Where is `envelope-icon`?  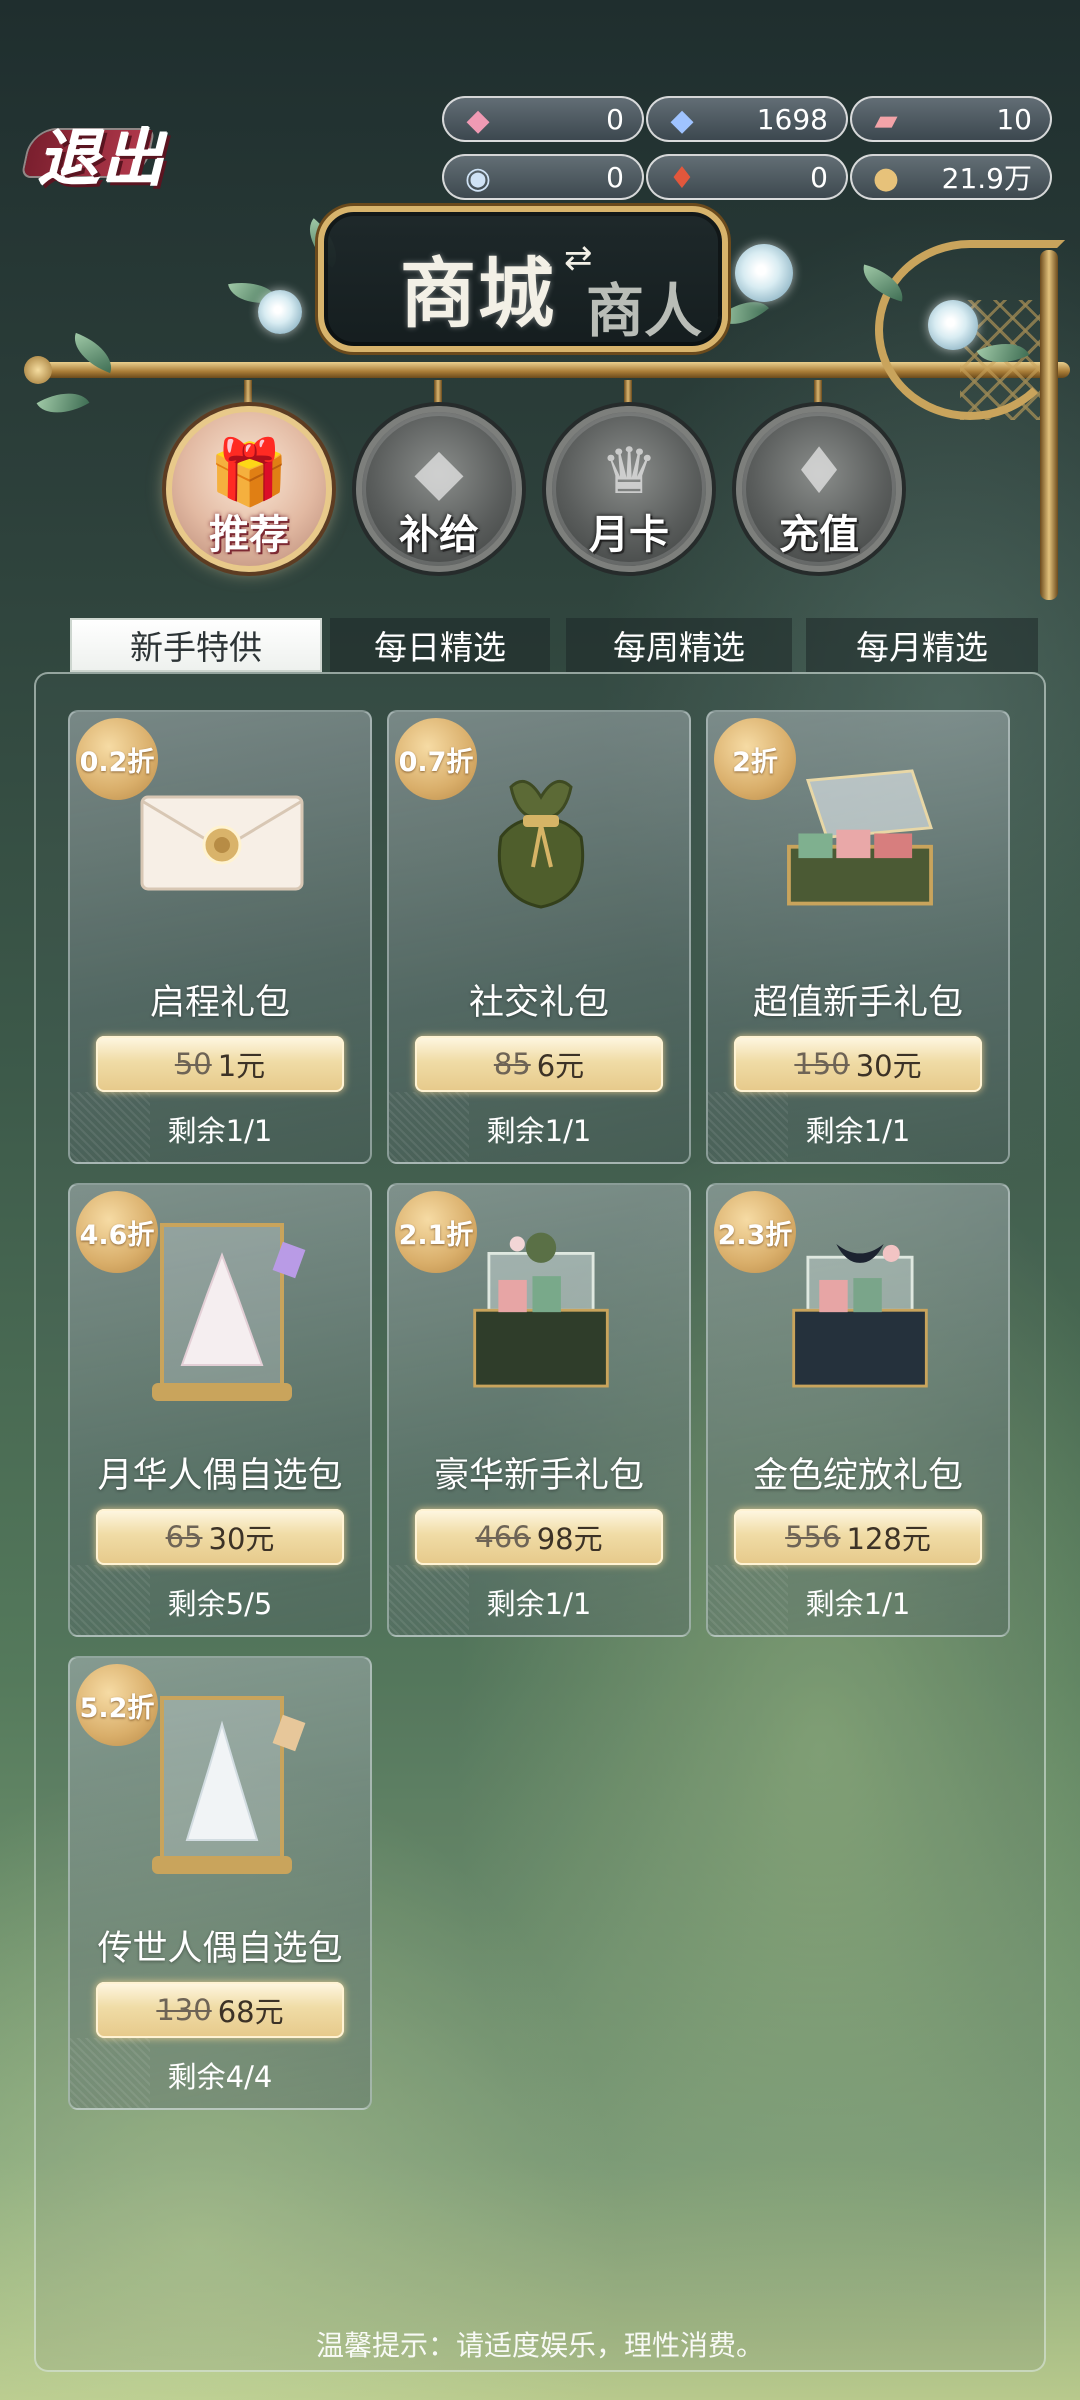 envelope-icon is located at coordinates (222, 842).